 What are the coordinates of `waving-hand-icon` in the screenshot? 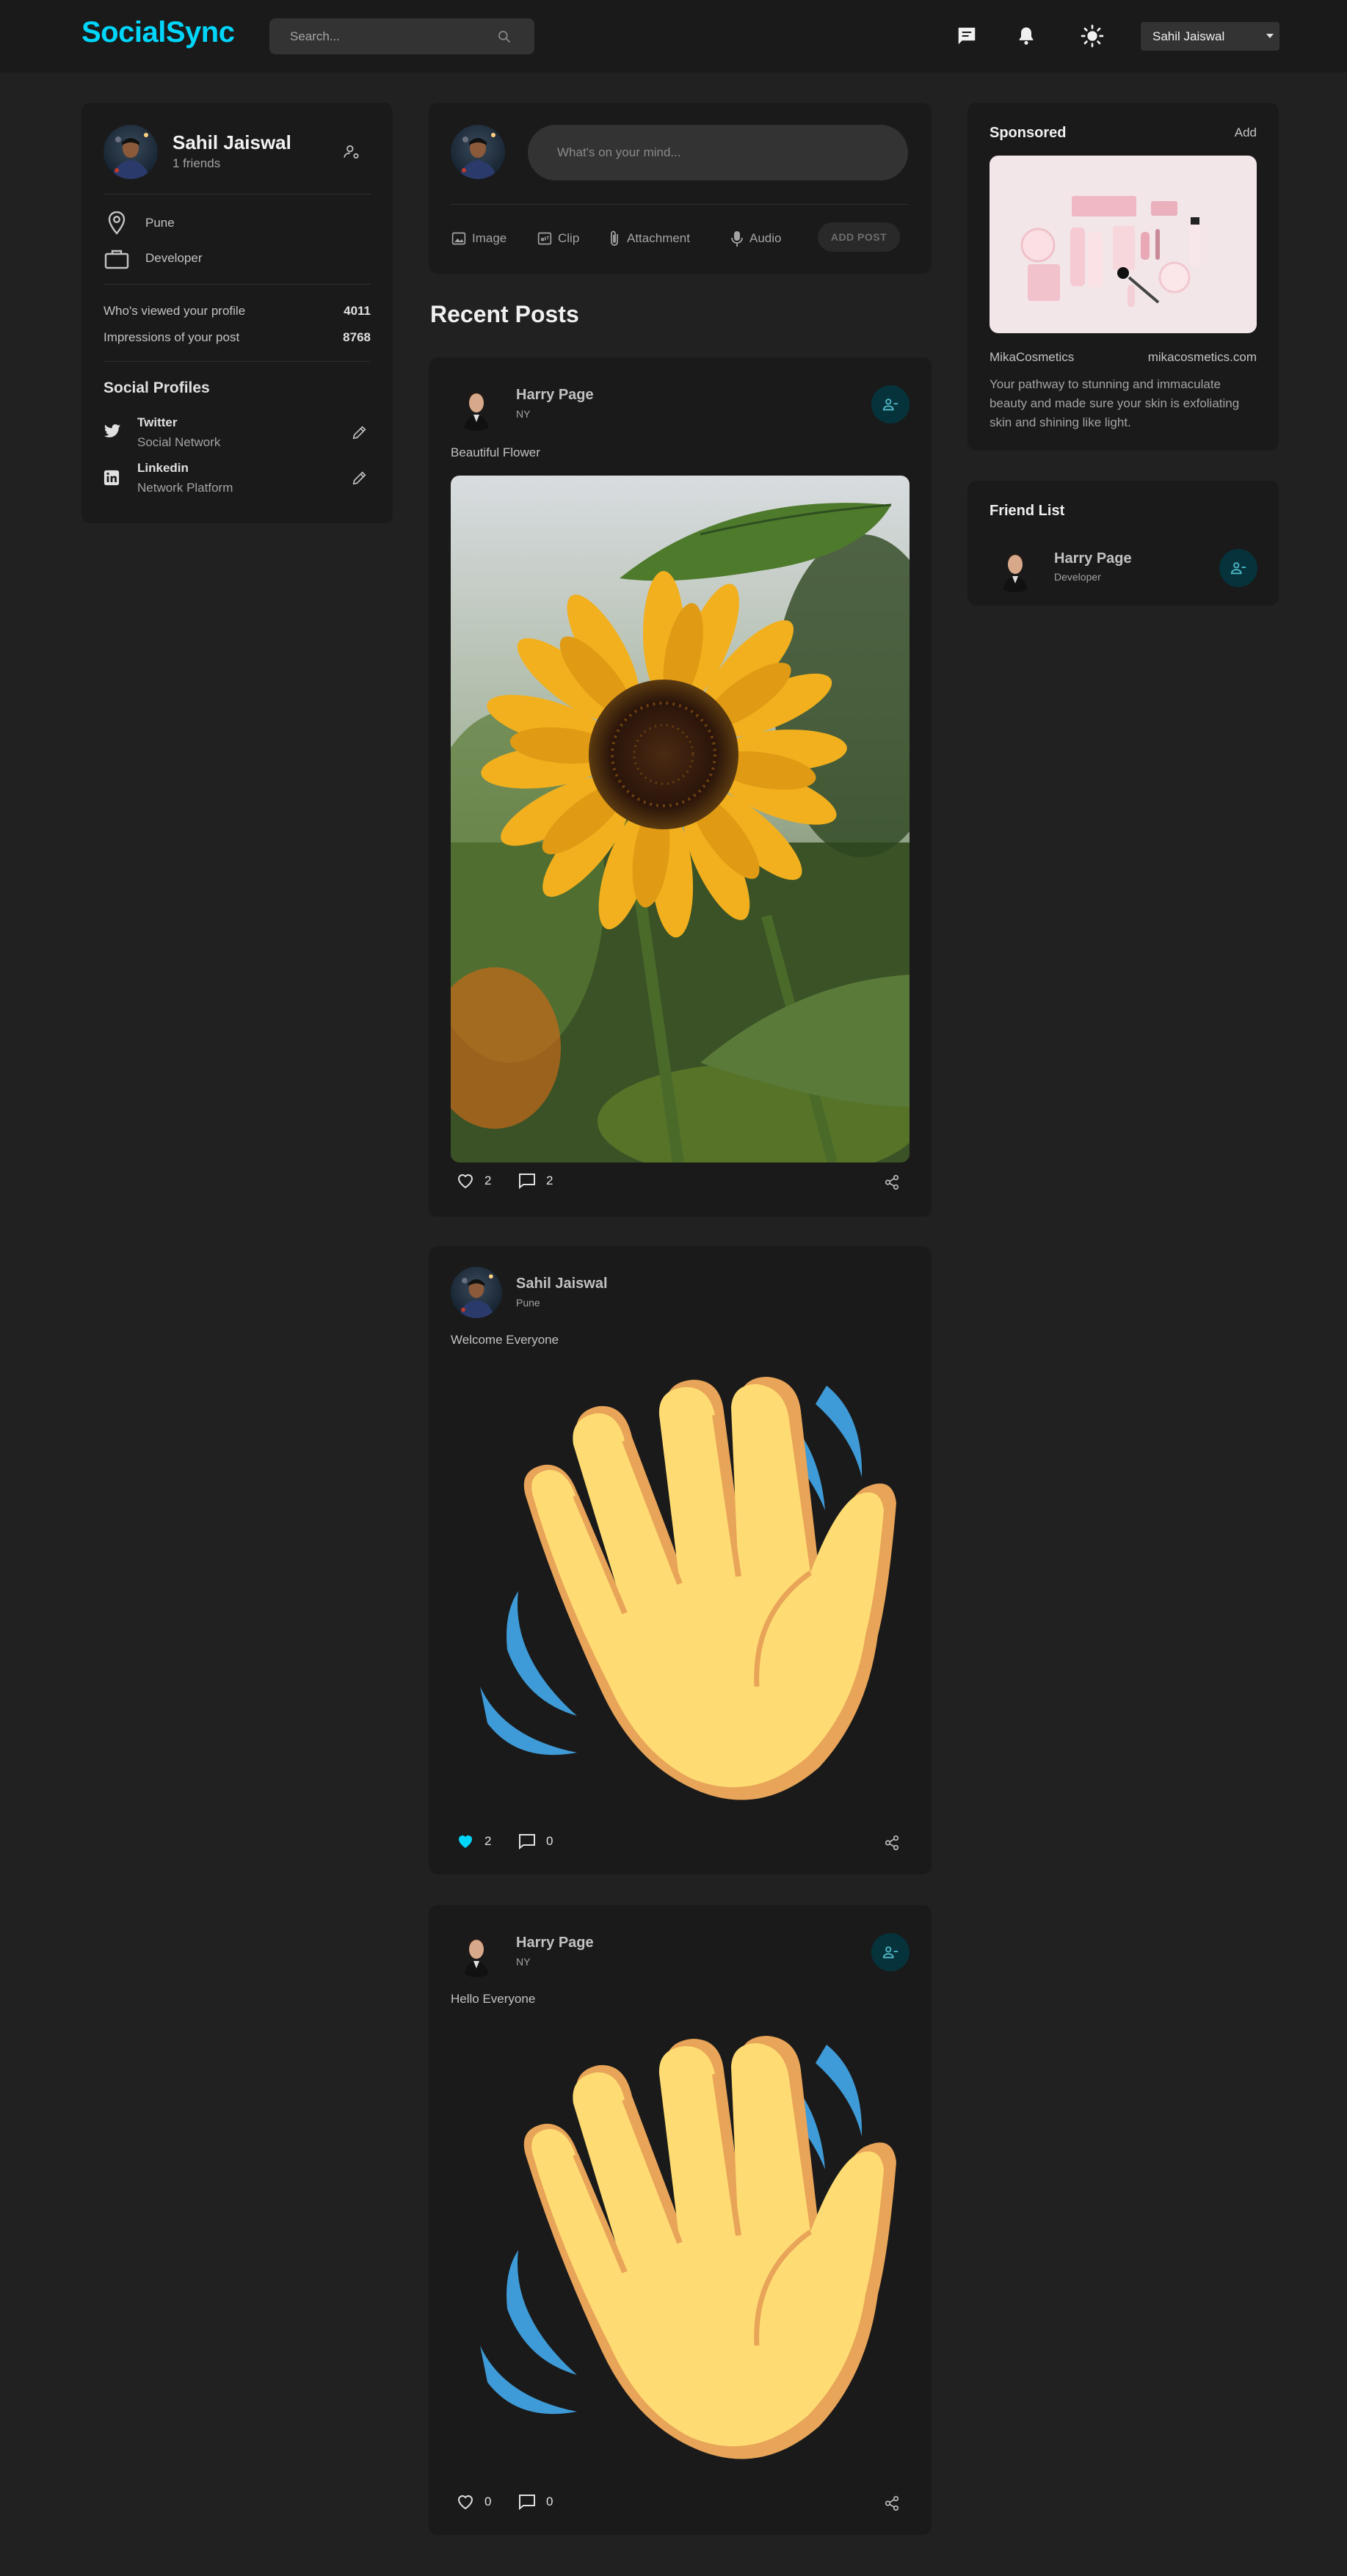 It's located at (680, 1595).